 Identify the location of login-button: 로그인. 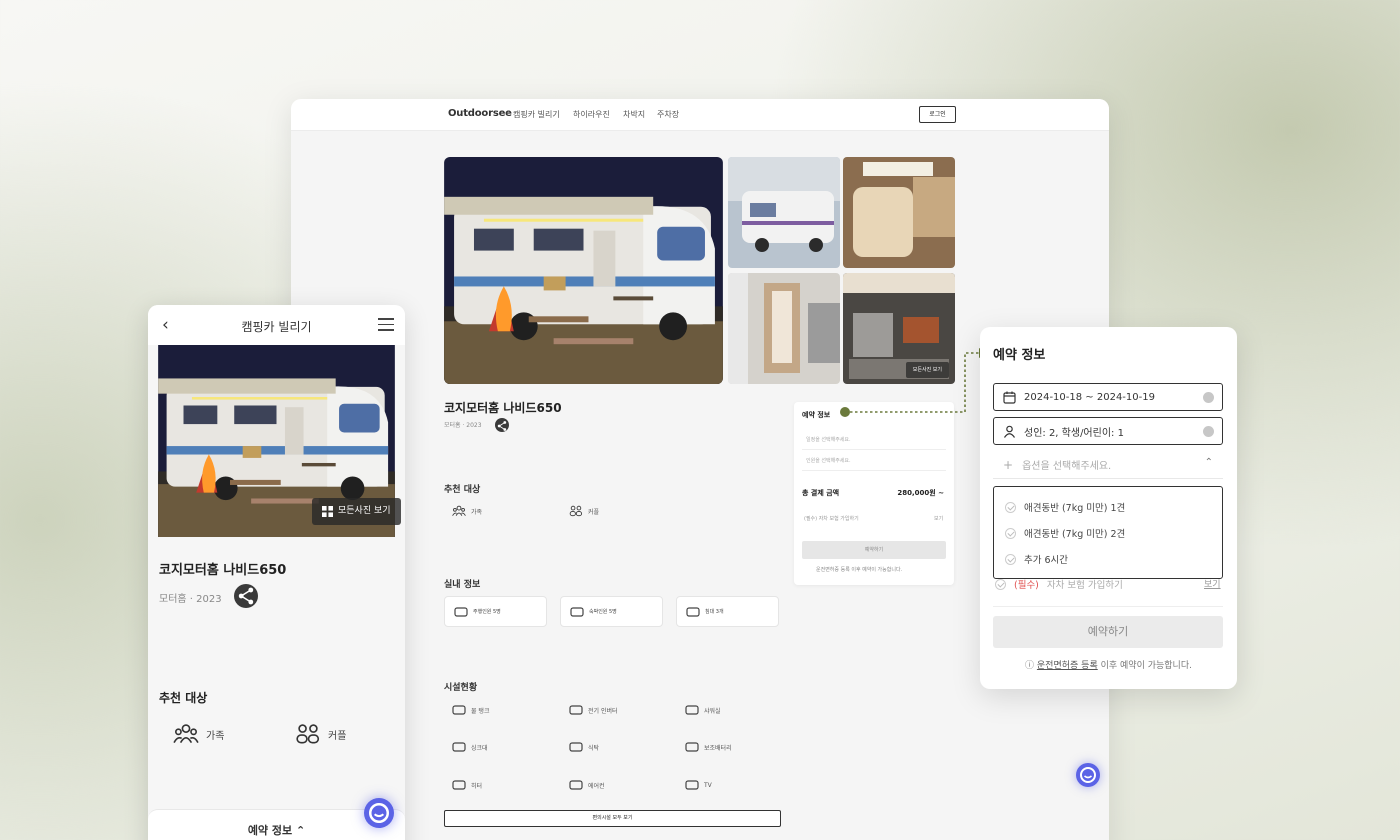
(937, 114).